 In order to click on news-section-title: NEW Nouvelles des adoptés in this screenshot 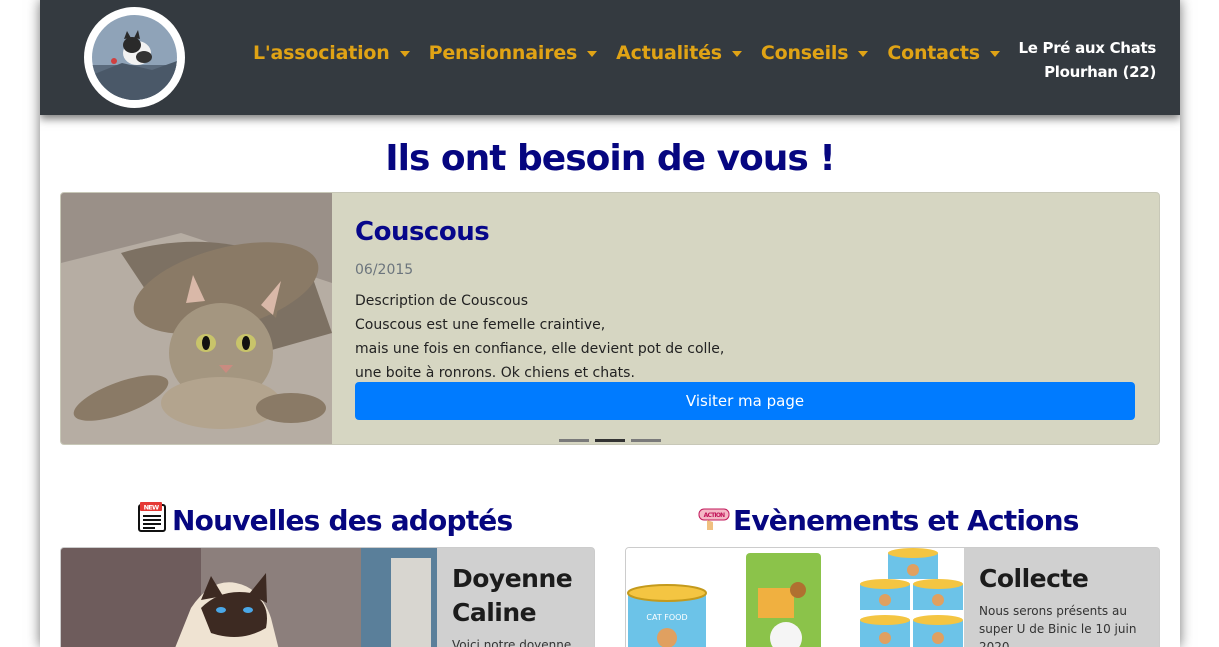, I will do `click(324, 520)`.